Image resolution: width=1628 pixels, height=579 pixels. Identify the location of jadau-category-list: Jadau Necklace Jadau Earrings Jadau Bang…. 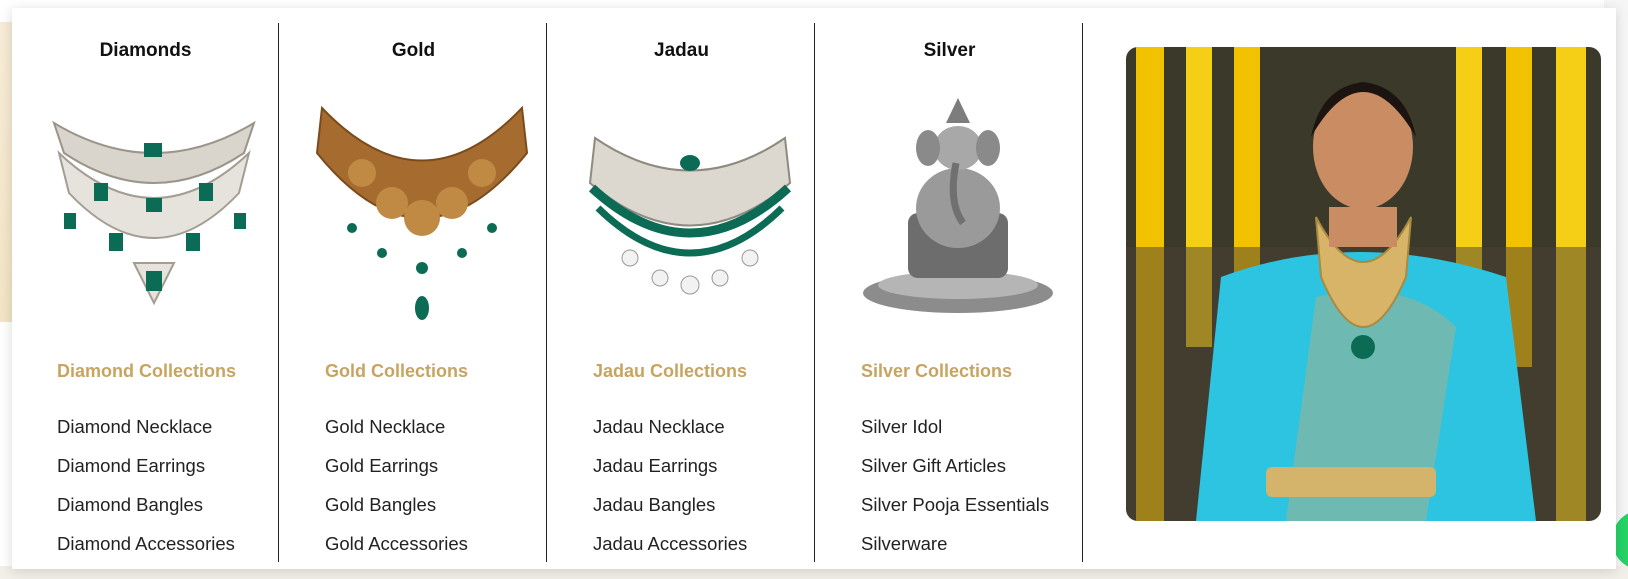
(670, 485).